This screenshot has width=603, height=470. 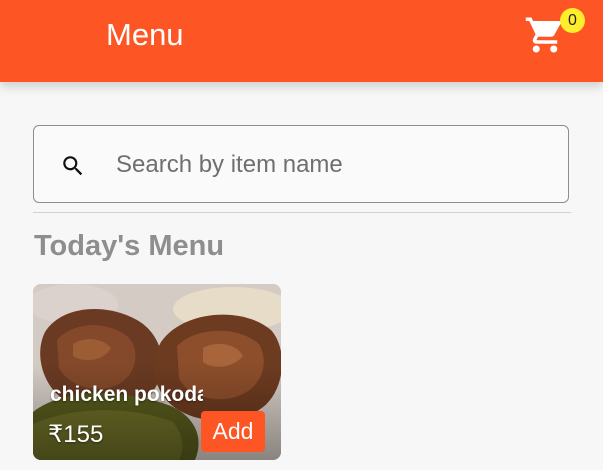 What do you see at coordinates (302, 212) in the screenshot?
I see `divider` at bounding box center [302, 212].